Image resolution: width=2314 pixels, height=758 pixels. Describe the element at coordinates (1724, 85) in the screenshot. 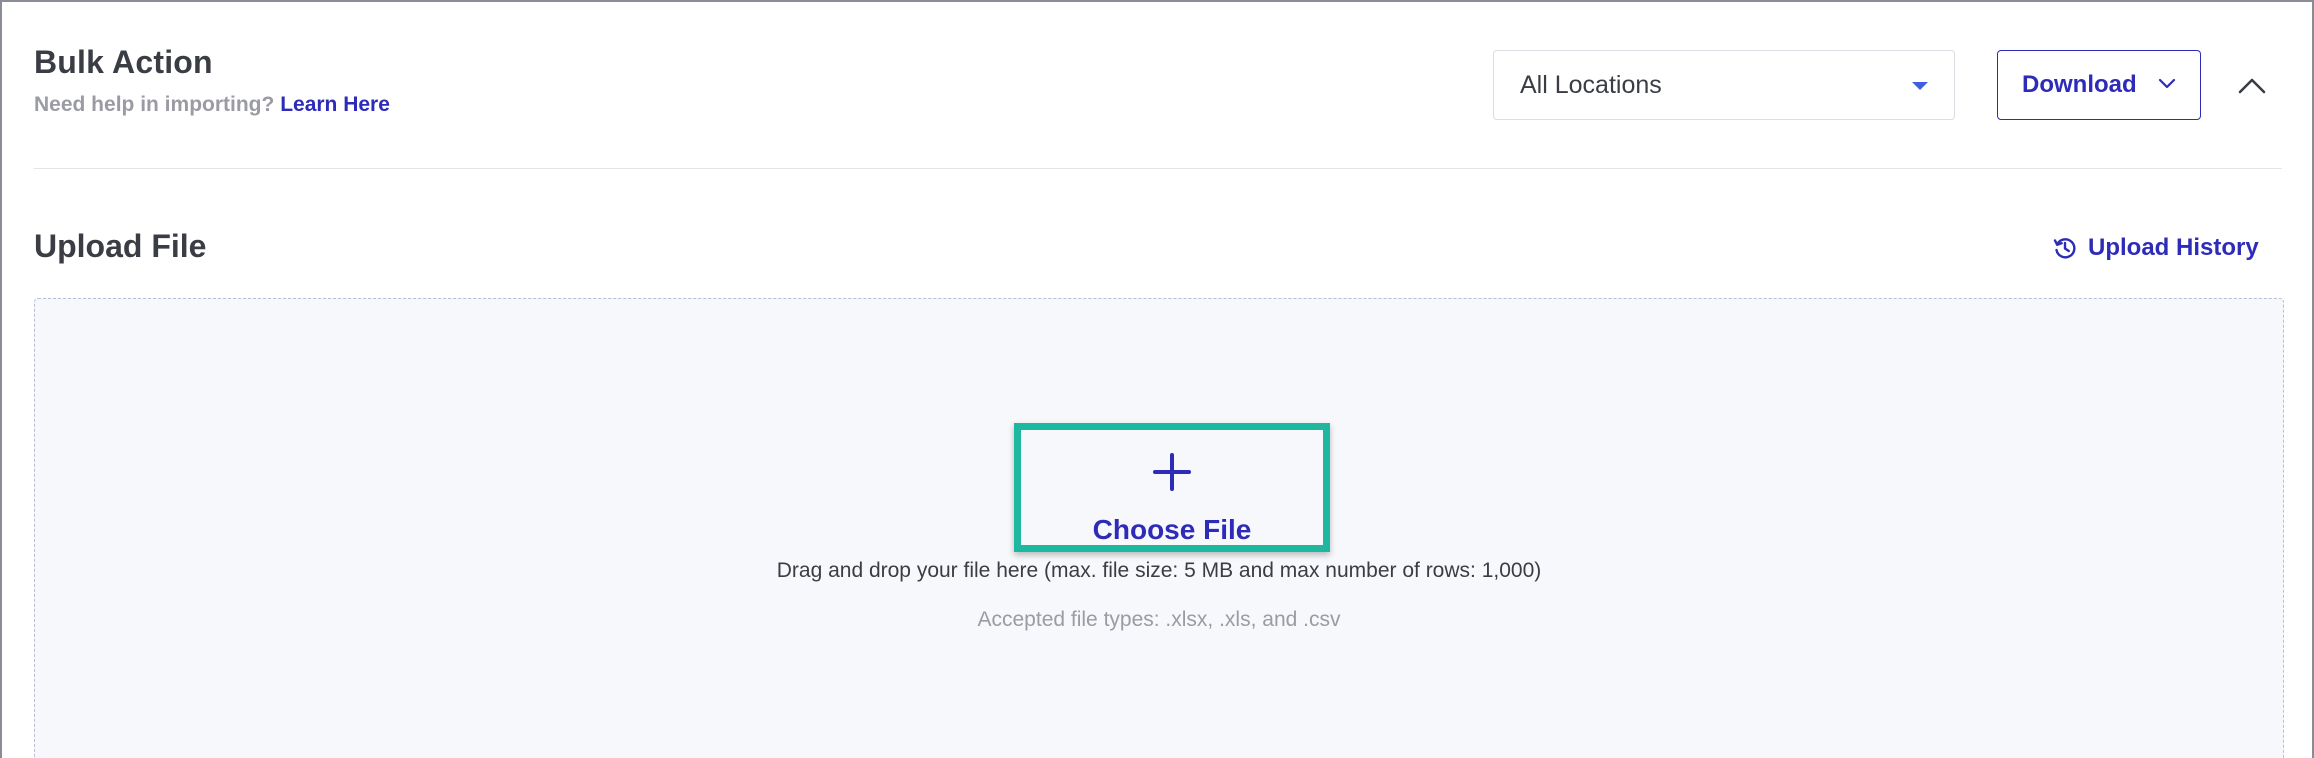

I see `location-select: All Locations` at that location.